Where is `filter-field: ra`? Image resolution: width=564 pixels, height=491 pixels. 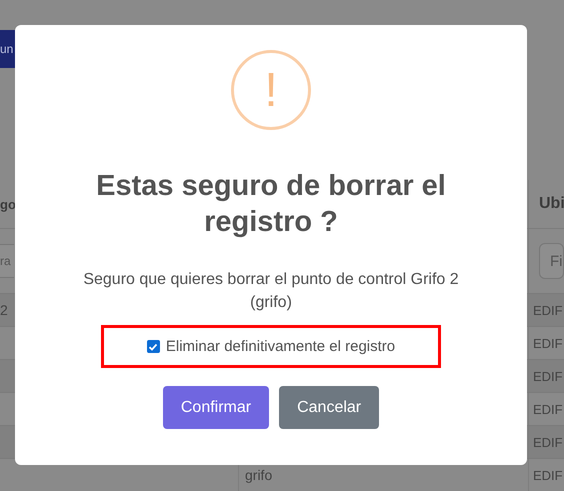
filter-field: ra is located at coordinates (7, 261).